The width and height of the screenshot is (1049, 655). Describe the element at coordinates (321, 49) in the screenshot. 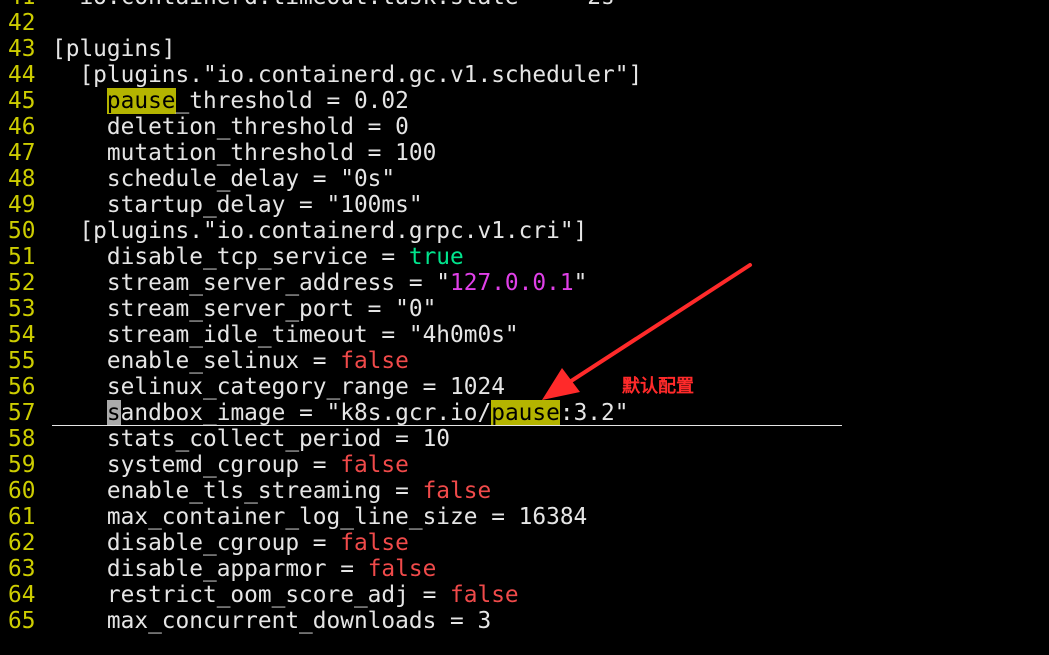

I see `code-line: 43 [plugins]` at that location.